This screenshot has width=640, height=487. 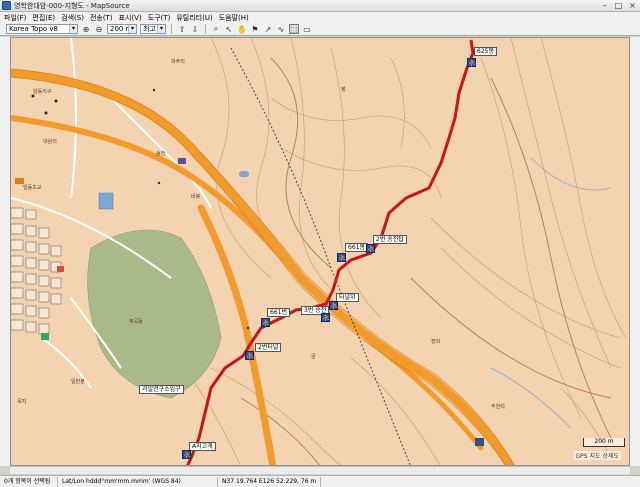 What do you see at coordinates (130, 18) in the screenshot?
I see `menu-view: 표시(V)` at bounding box center [130, 18].